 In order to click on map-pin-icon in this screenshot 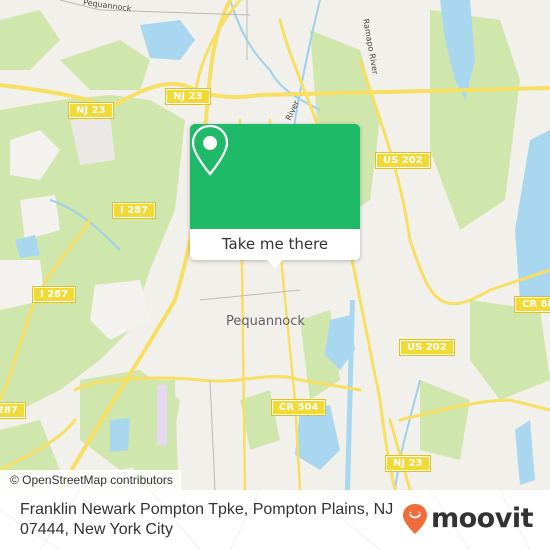, I will do `click(210, 150)`.